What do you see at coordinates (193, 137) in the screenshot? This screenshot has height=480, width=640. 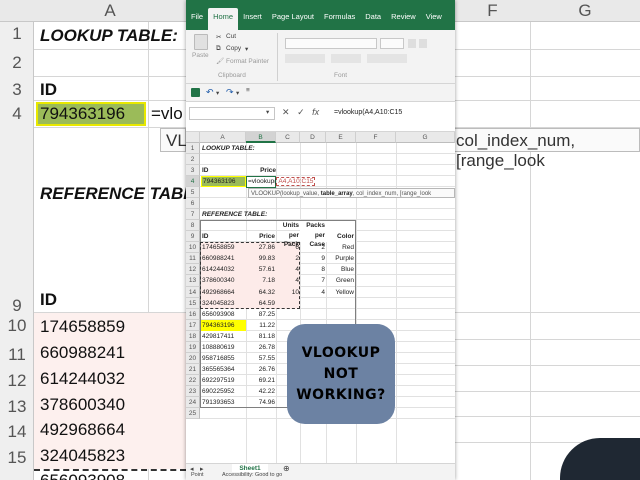 I see `select-all-corner` at bounding box center [193, 137].